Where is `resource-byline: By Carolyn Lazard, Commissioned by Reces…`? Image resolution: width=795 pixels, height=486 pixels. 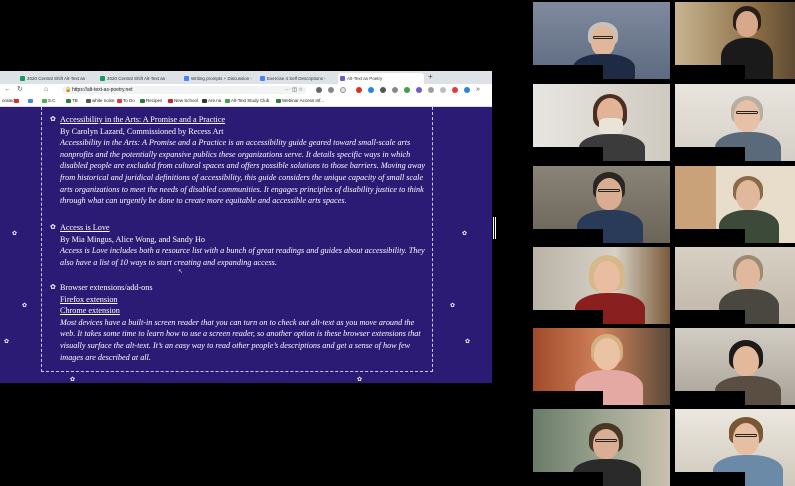
resource-byline: By Carolyn Lazard, Commissioned by Reces… is located at coordinates (142, 131).